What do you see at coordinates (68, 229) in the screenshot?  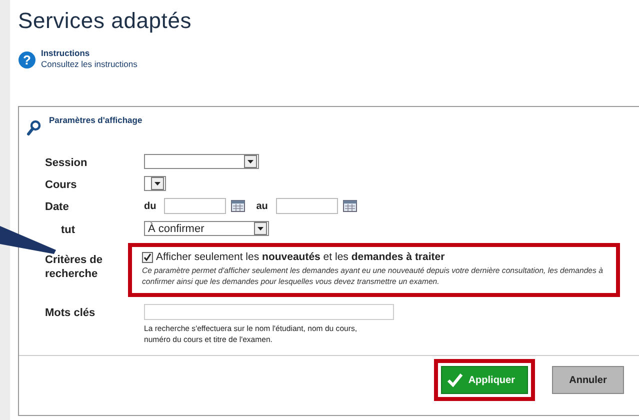 I see `field-label: tut` at bounding box center [68, 229].